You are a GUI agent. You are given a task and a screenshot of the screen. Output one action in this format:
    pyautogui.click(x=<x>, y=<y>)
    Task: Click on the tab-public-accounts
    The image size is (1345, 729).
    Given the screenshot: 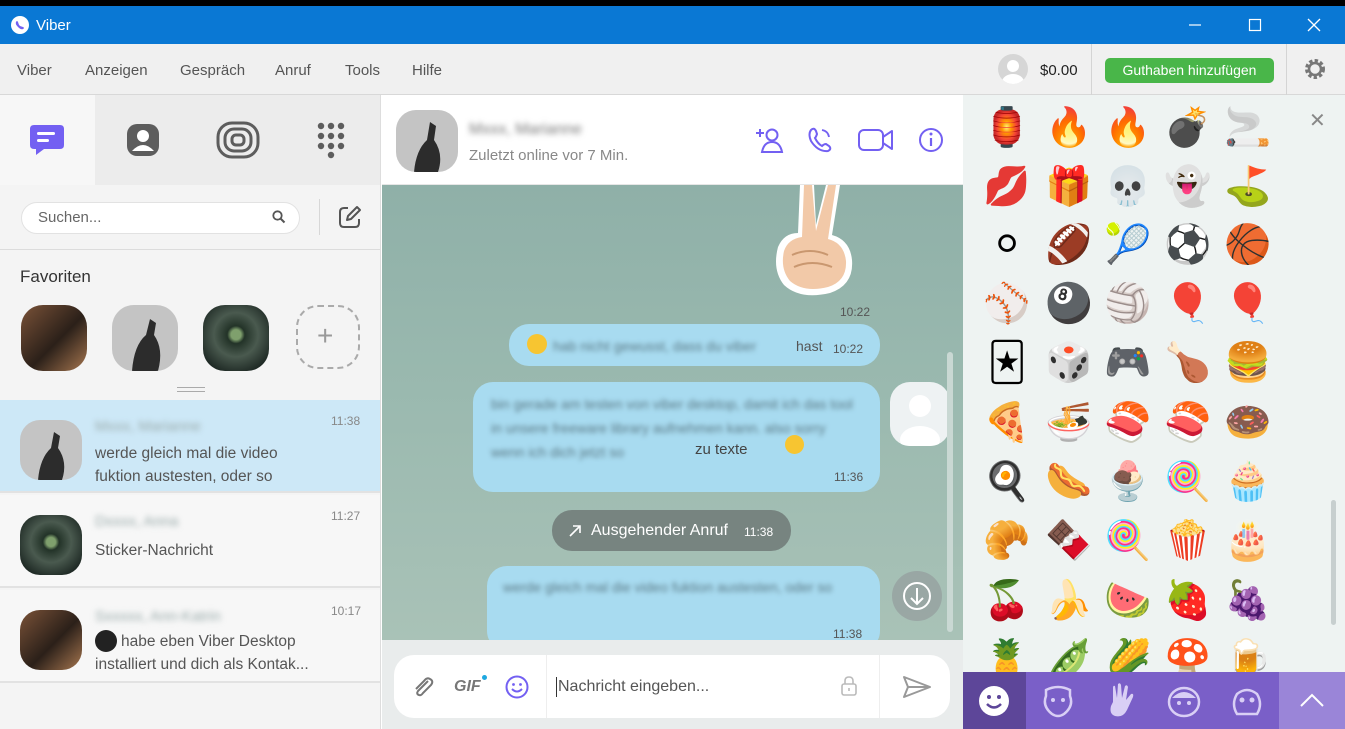 What is the action you would take?
    pyautogui.click(x=237, y=140)
    